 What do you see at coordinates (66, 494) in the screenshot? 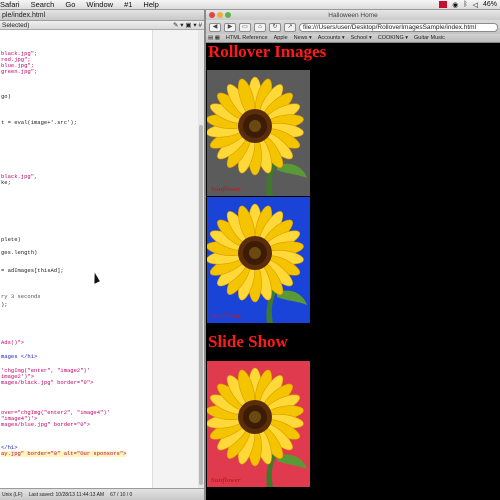
I see `last-saved: Last saved: 10/28/13 11:44:13 AM` at bounding box center [66, 494].